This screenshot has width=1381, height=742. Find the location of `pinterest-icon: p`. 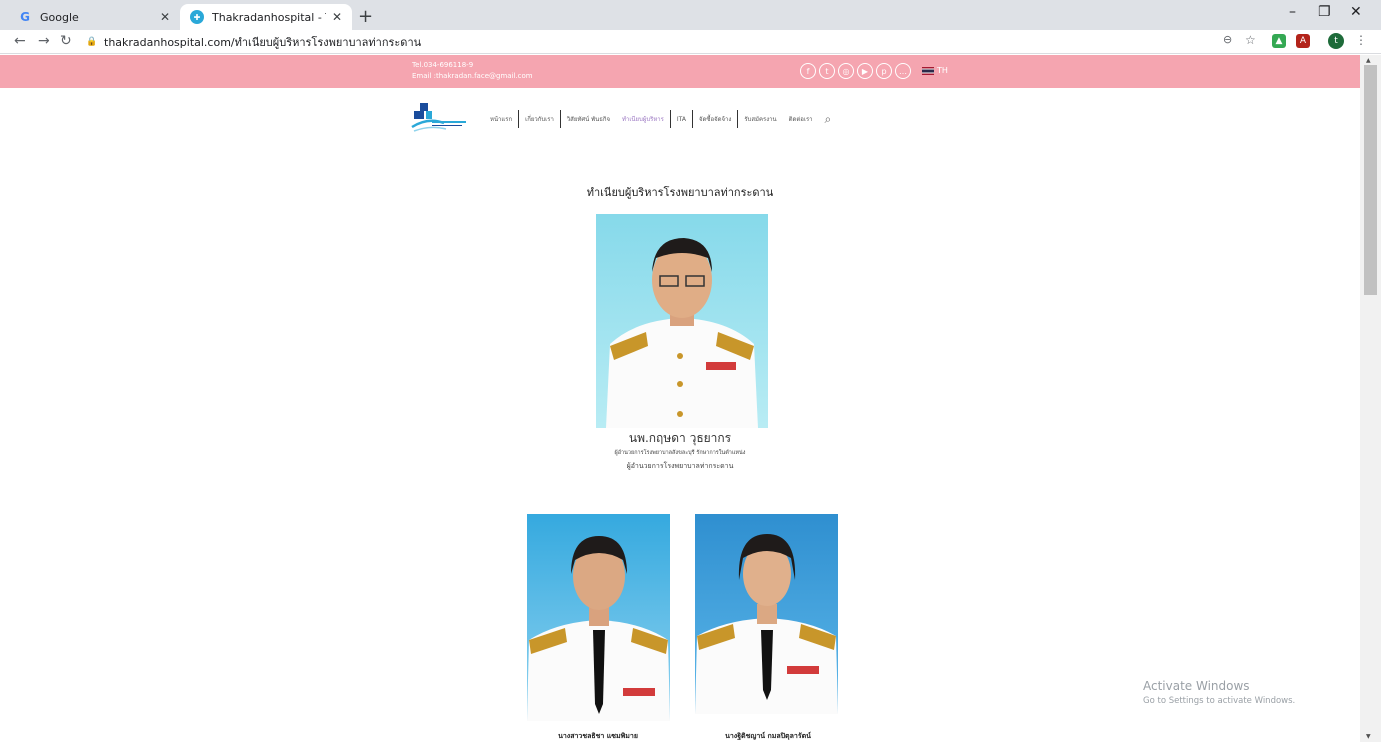

pinterest-icon: p is located at coordinates (884, 71).